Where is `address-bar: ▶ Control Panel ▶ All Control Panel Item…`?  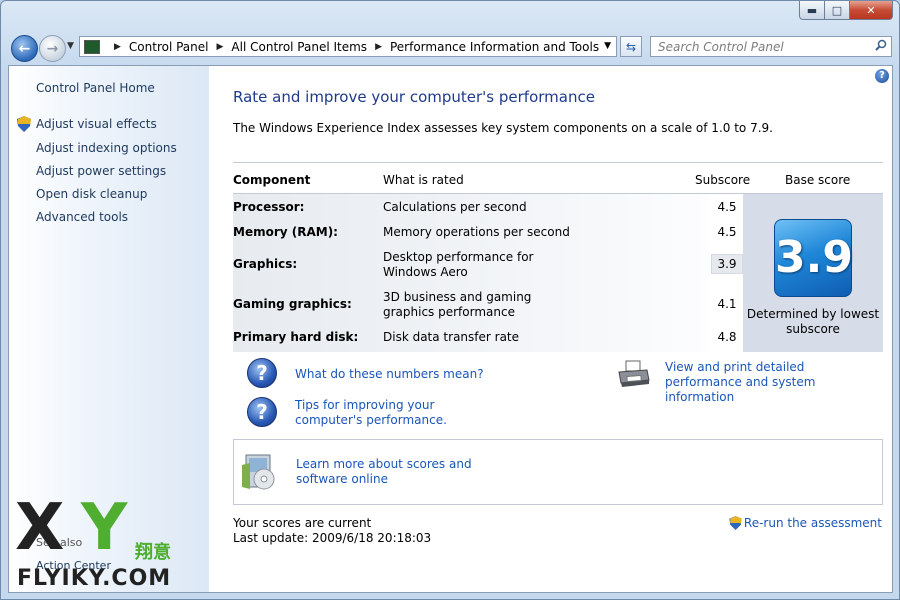
address-bar: ▶ Control Panel ▶ All Control Panel Item… is located at coordinates (348, 46).